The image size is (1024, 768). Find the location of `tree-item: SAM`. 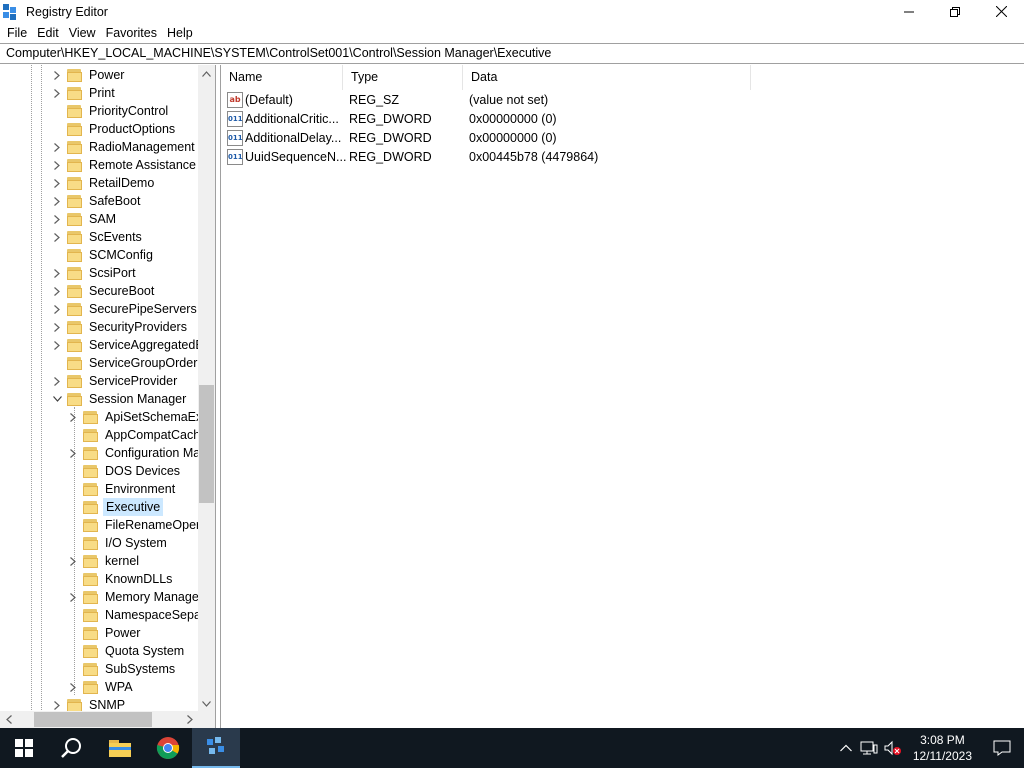

tree-item: SAM is located at coordinates (84, 219).